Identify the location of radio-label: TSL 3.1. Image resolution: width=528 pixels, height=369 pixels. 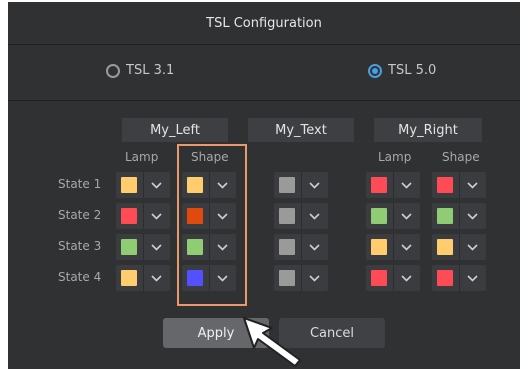
(150, 70).